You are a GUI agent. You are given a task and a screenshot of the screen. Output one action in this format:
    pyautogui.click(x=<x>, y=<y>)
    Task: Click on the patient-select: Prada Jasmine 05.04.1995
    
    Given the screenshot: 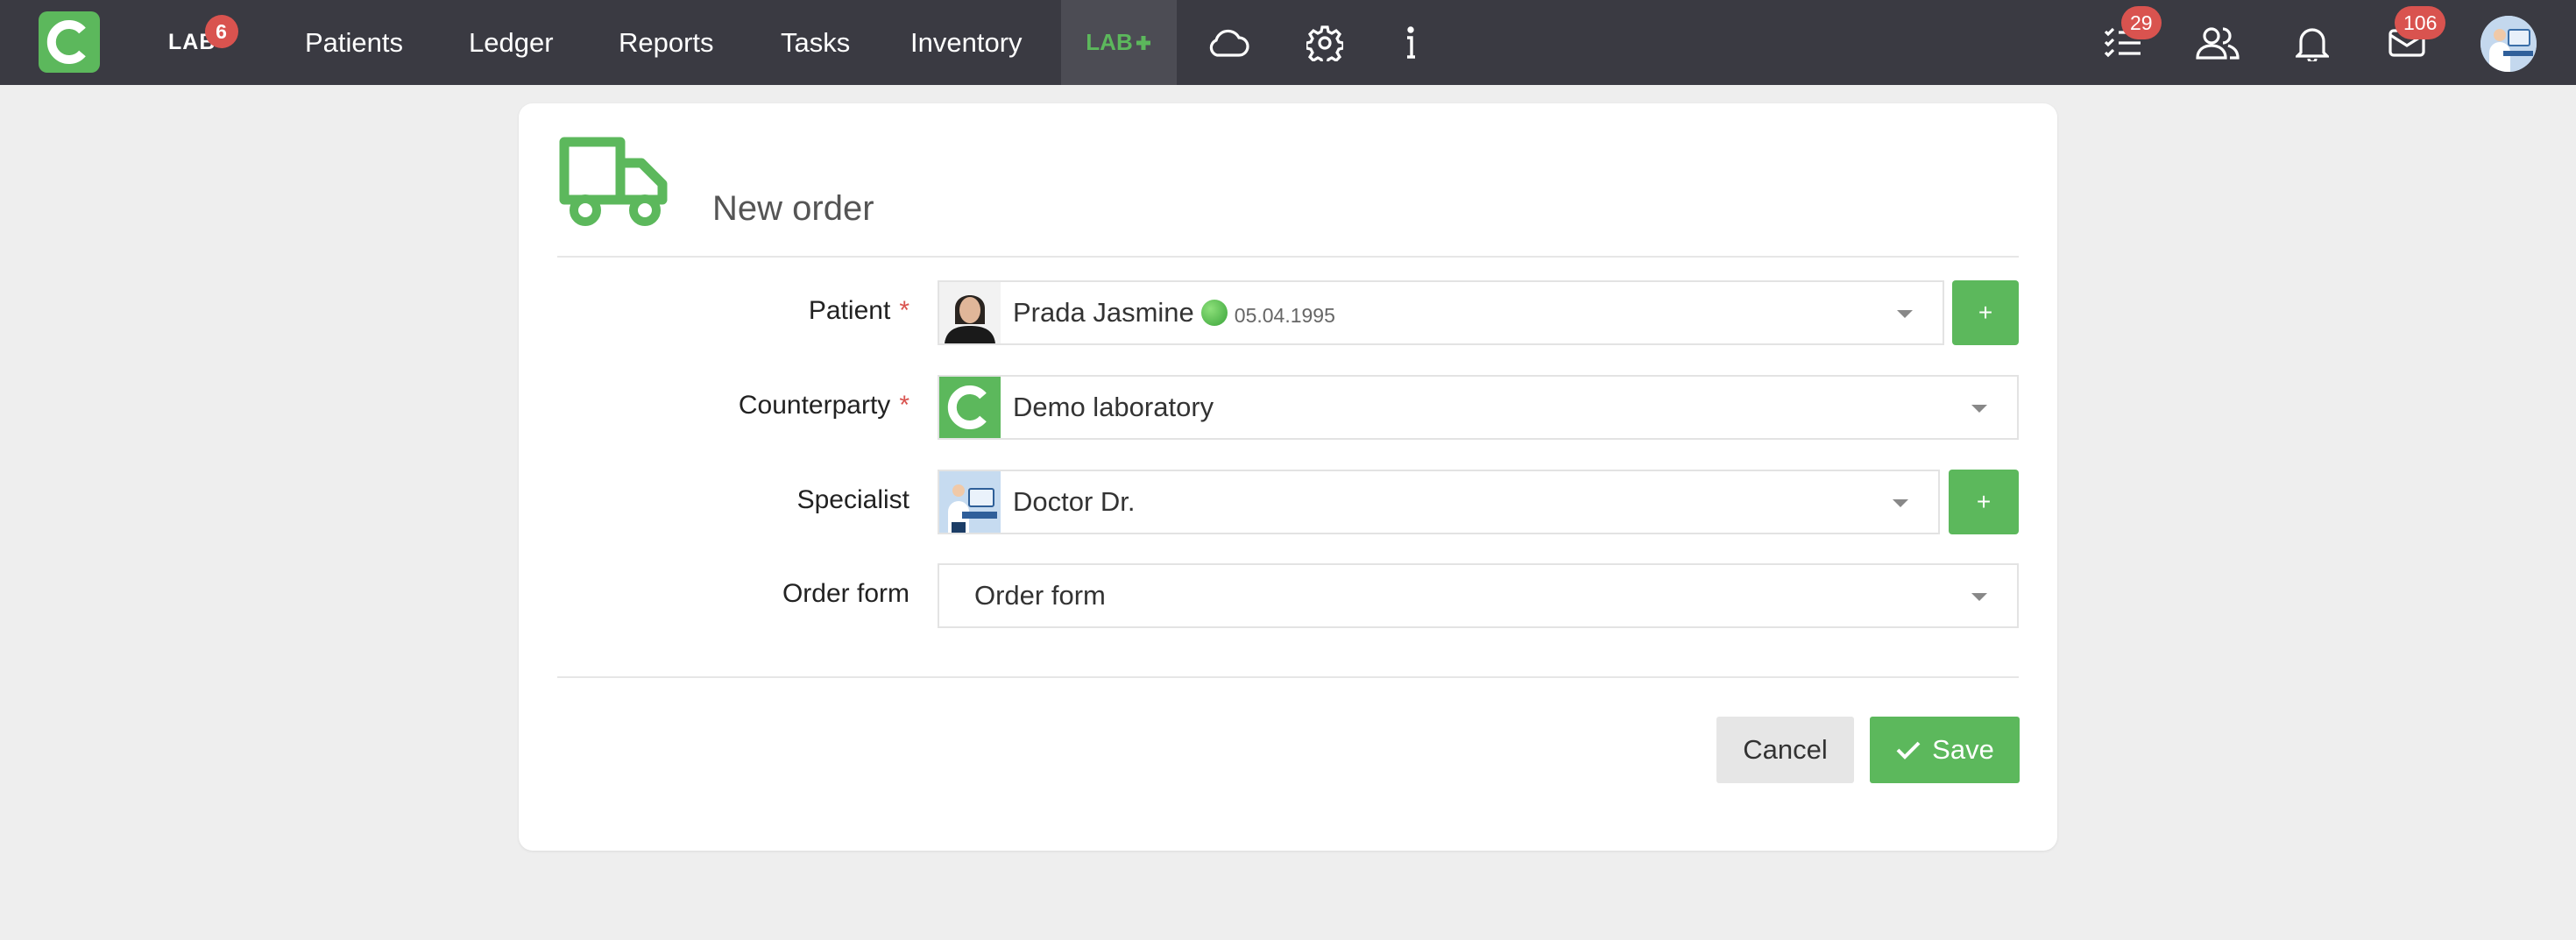 What is the action you would take?
    pyautogui.click(x=1441, y=312)
    